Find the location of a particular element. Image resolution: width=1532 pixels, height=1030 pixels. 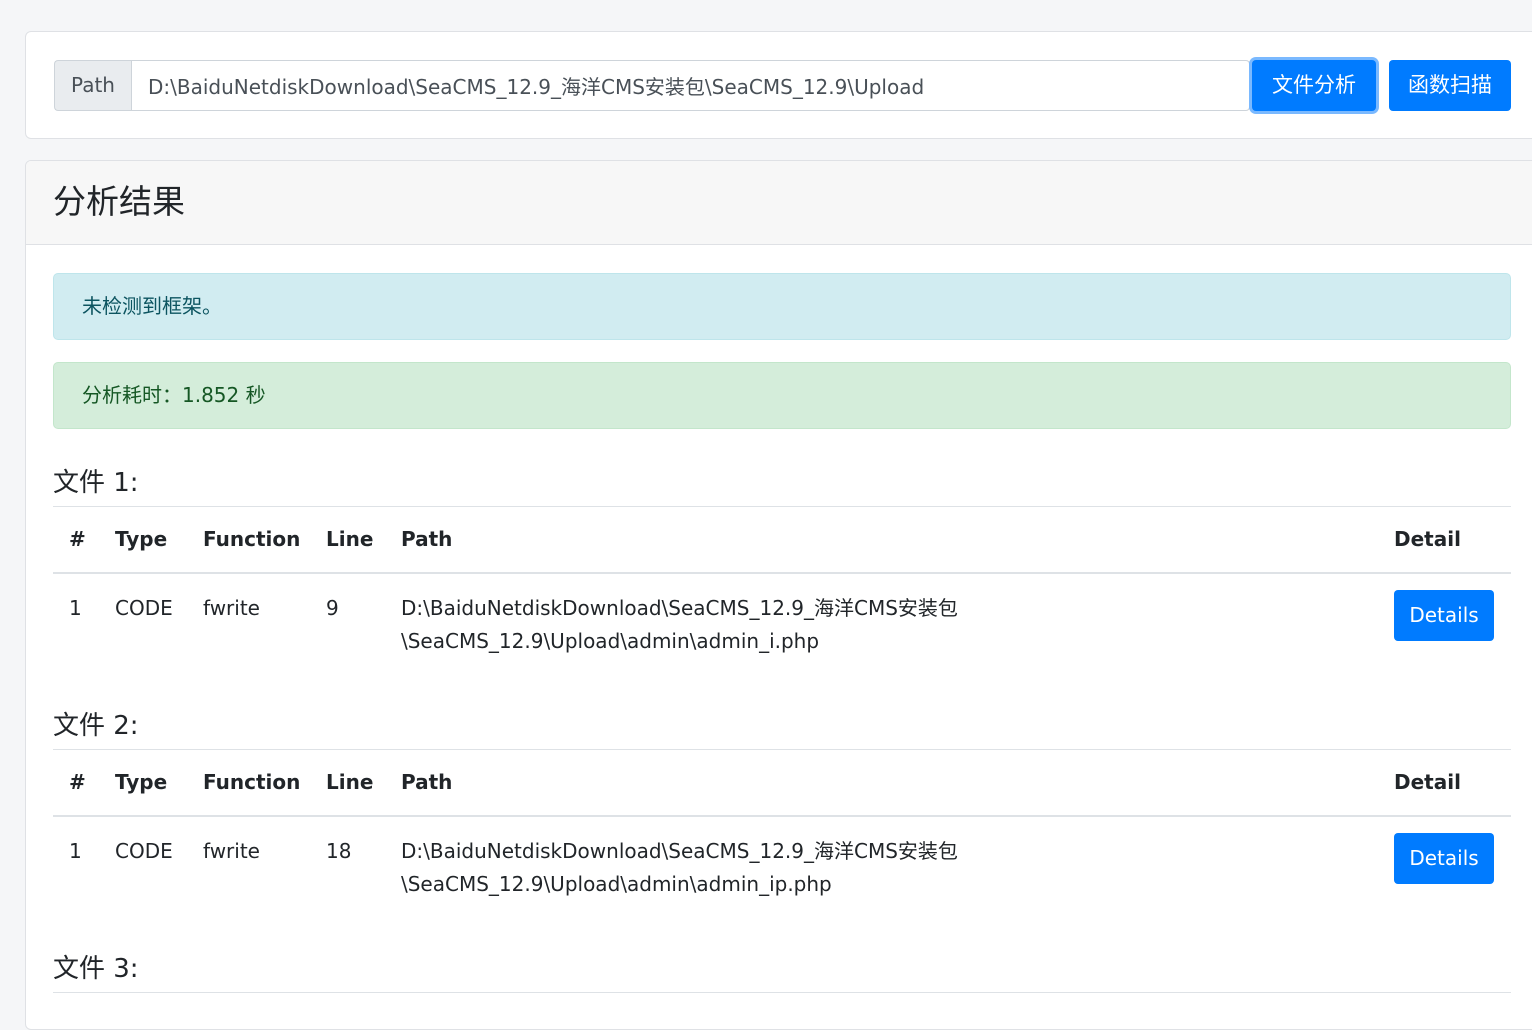

cell-line: 18 is located at coordinates (339, 851).